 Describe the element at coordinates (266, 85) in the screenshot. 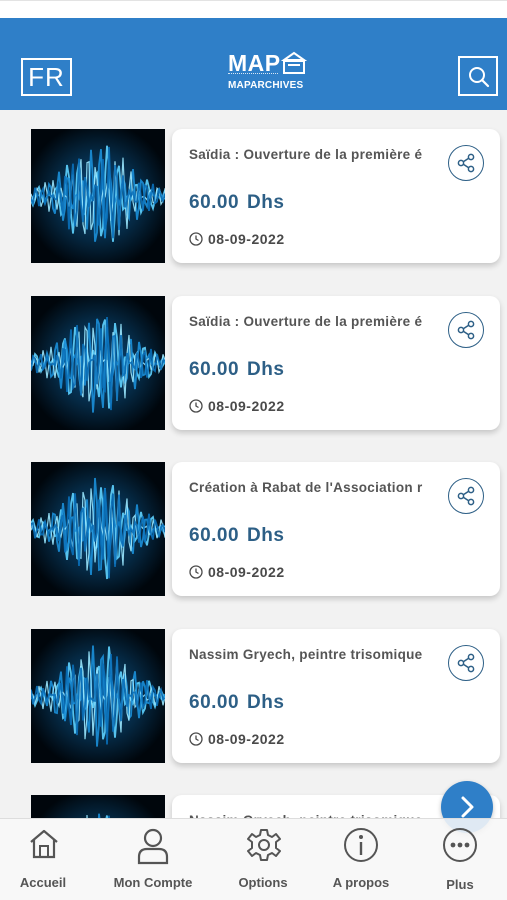

I see `logo-subtitle: MAPARCHIVES` at that location.